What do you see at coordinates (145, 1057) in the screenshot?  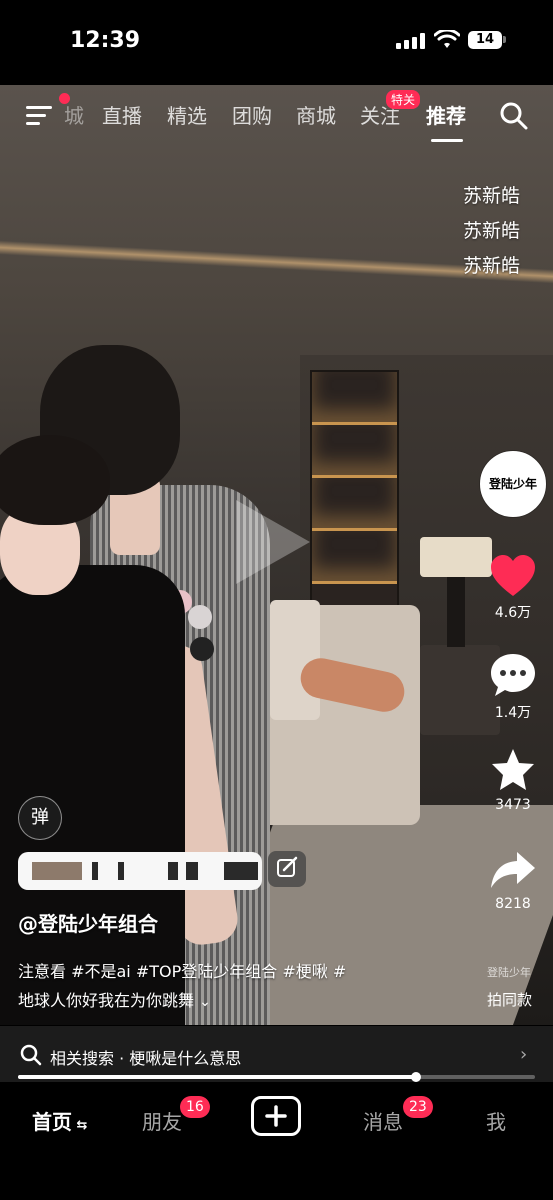 I see `related-search-text: 相关搜索 · 梗啾是什么意思` at bounding box center [145, 1057].